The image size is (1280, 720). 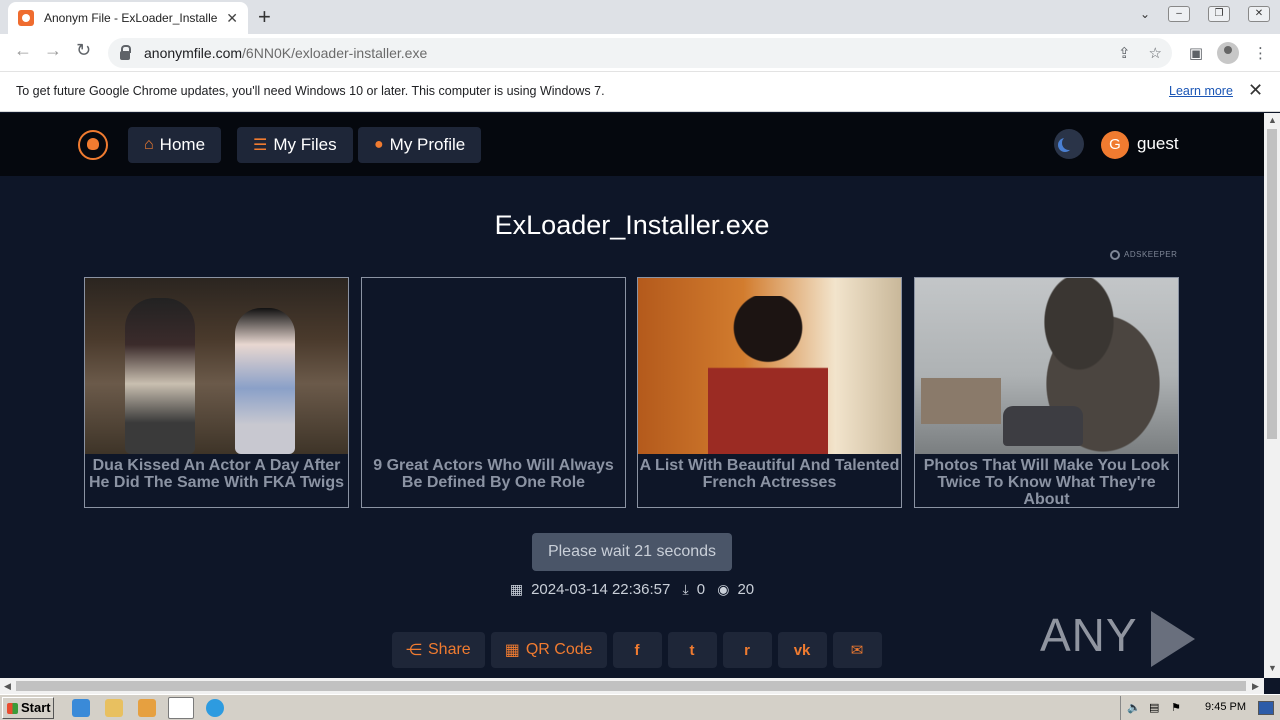 I want to click on clock: 9:45 PM, so click(x=1225, y=707).